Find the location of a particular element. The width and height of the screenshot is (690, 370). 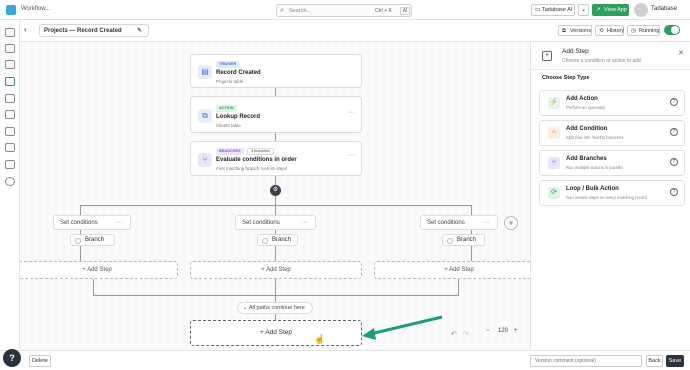

tadabase-ai-button: ▭ Tadabase AI is located at coordinates (553, 10).